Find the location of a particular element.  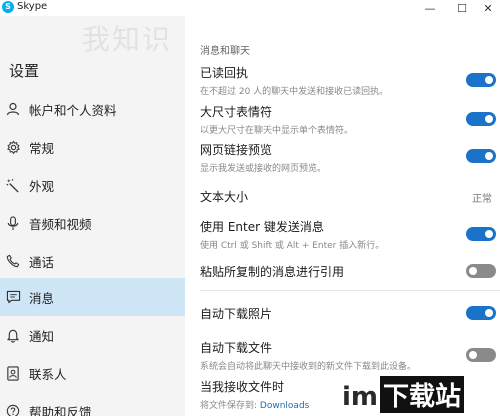

sidebar-item-account: 帐户和个人资料 is located at coordinates (92, 109).